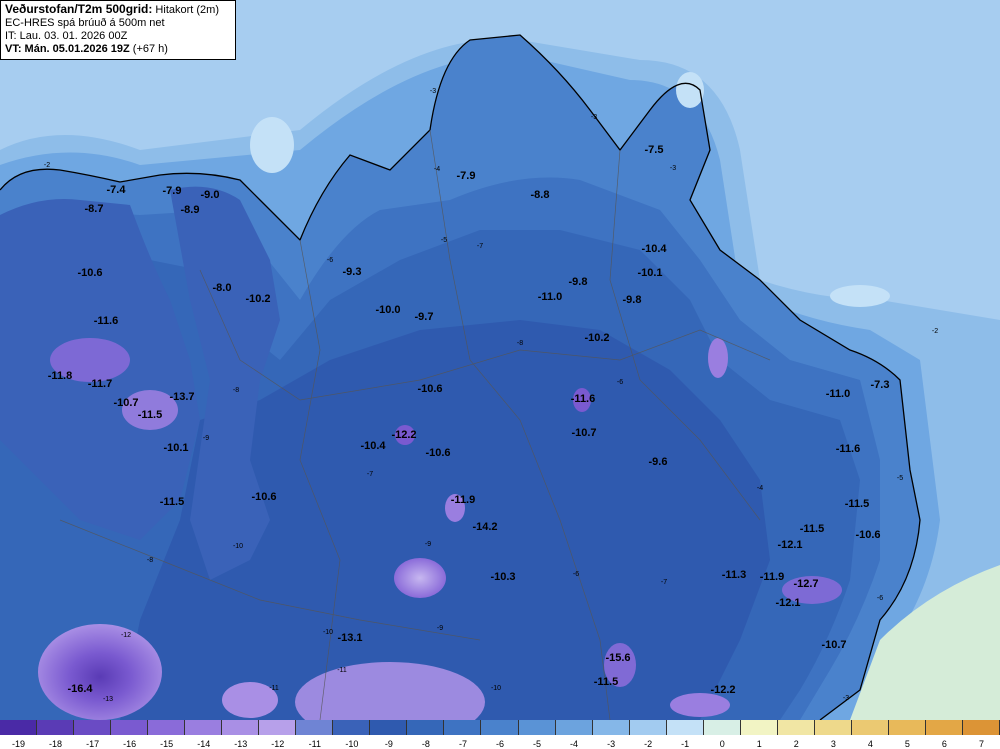 This screenshot has width=1000, height=749. I want to click on temperature-value-label: -7.5, so click(654, 150).